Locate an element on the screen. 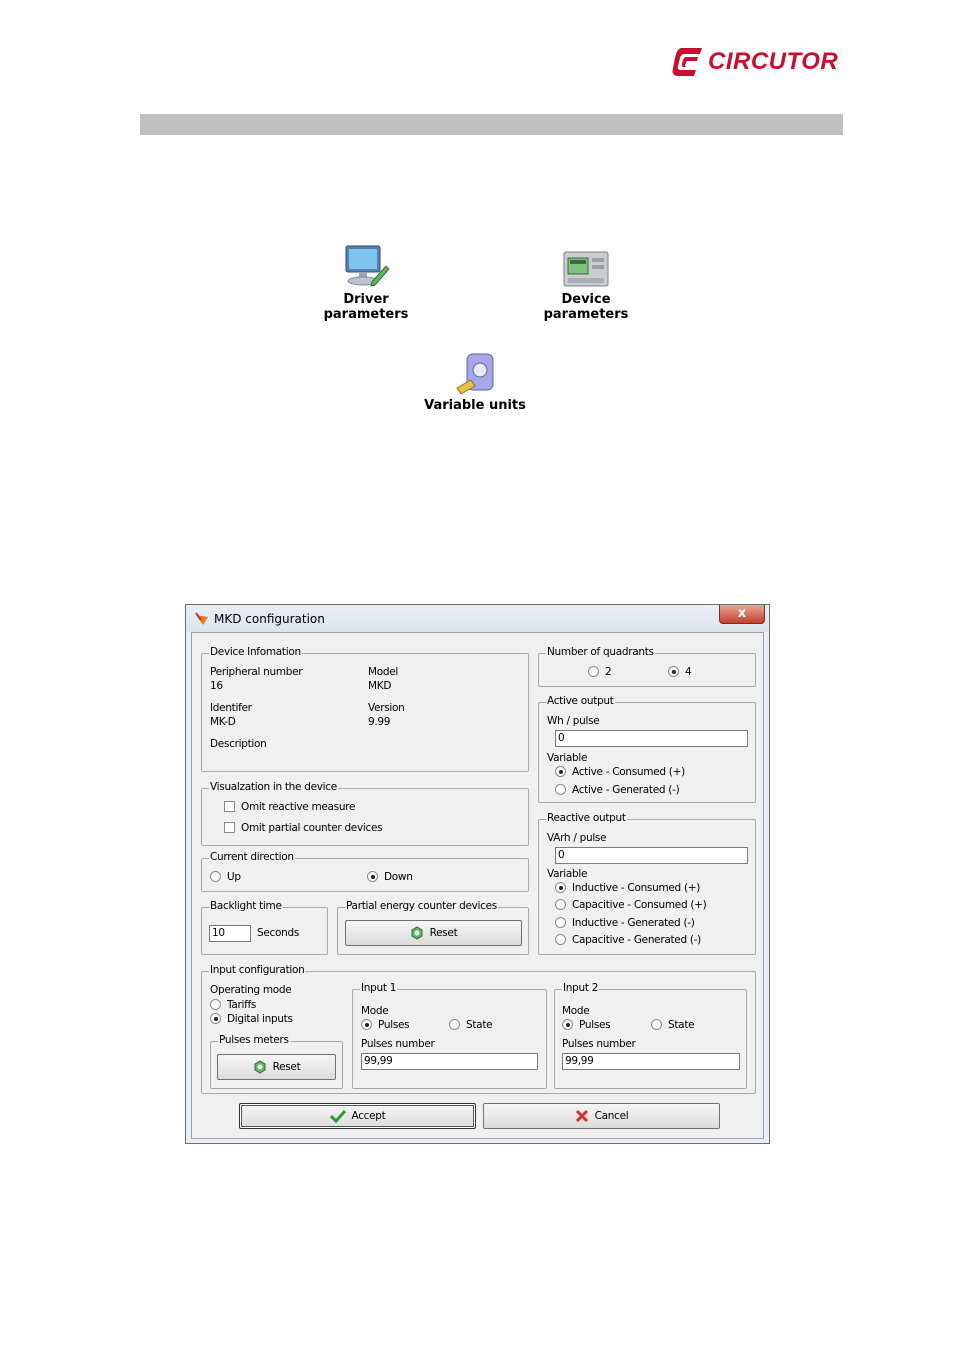 The image size is (954, 1350). direction-up-radio is located at coordinates (215, 876).